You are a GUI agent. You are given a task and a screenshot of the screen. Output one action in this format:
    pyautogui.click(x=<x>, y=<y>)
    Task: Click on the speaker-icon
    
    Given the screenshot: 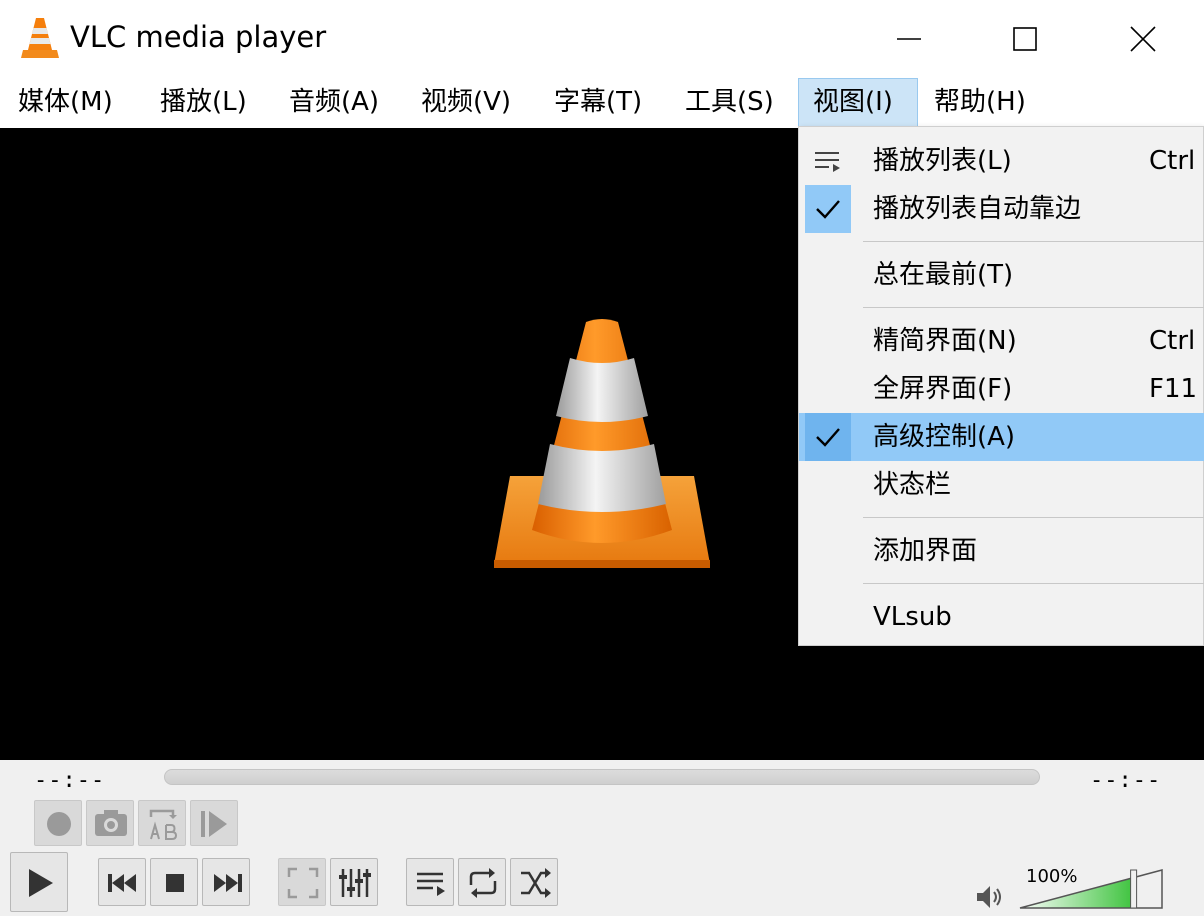 What is the action you would take?
    pyautogui.click(x=990, y=897)
    